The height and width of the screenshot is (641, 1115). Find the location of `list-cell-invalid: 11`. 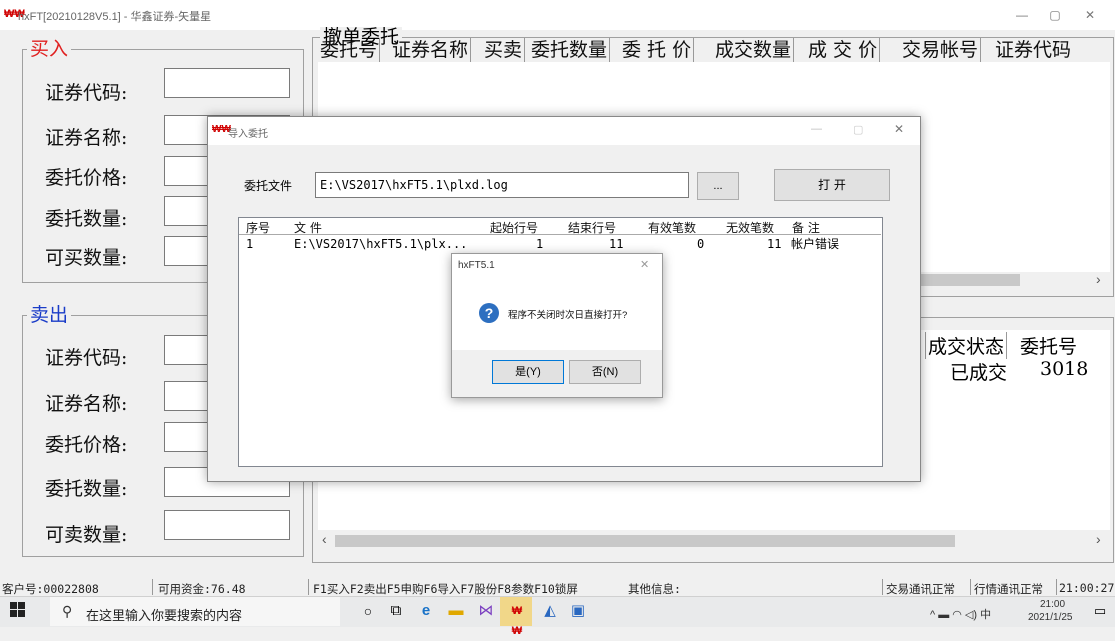

list-cell-invalid: 11 is located at coordinates (774, 244).